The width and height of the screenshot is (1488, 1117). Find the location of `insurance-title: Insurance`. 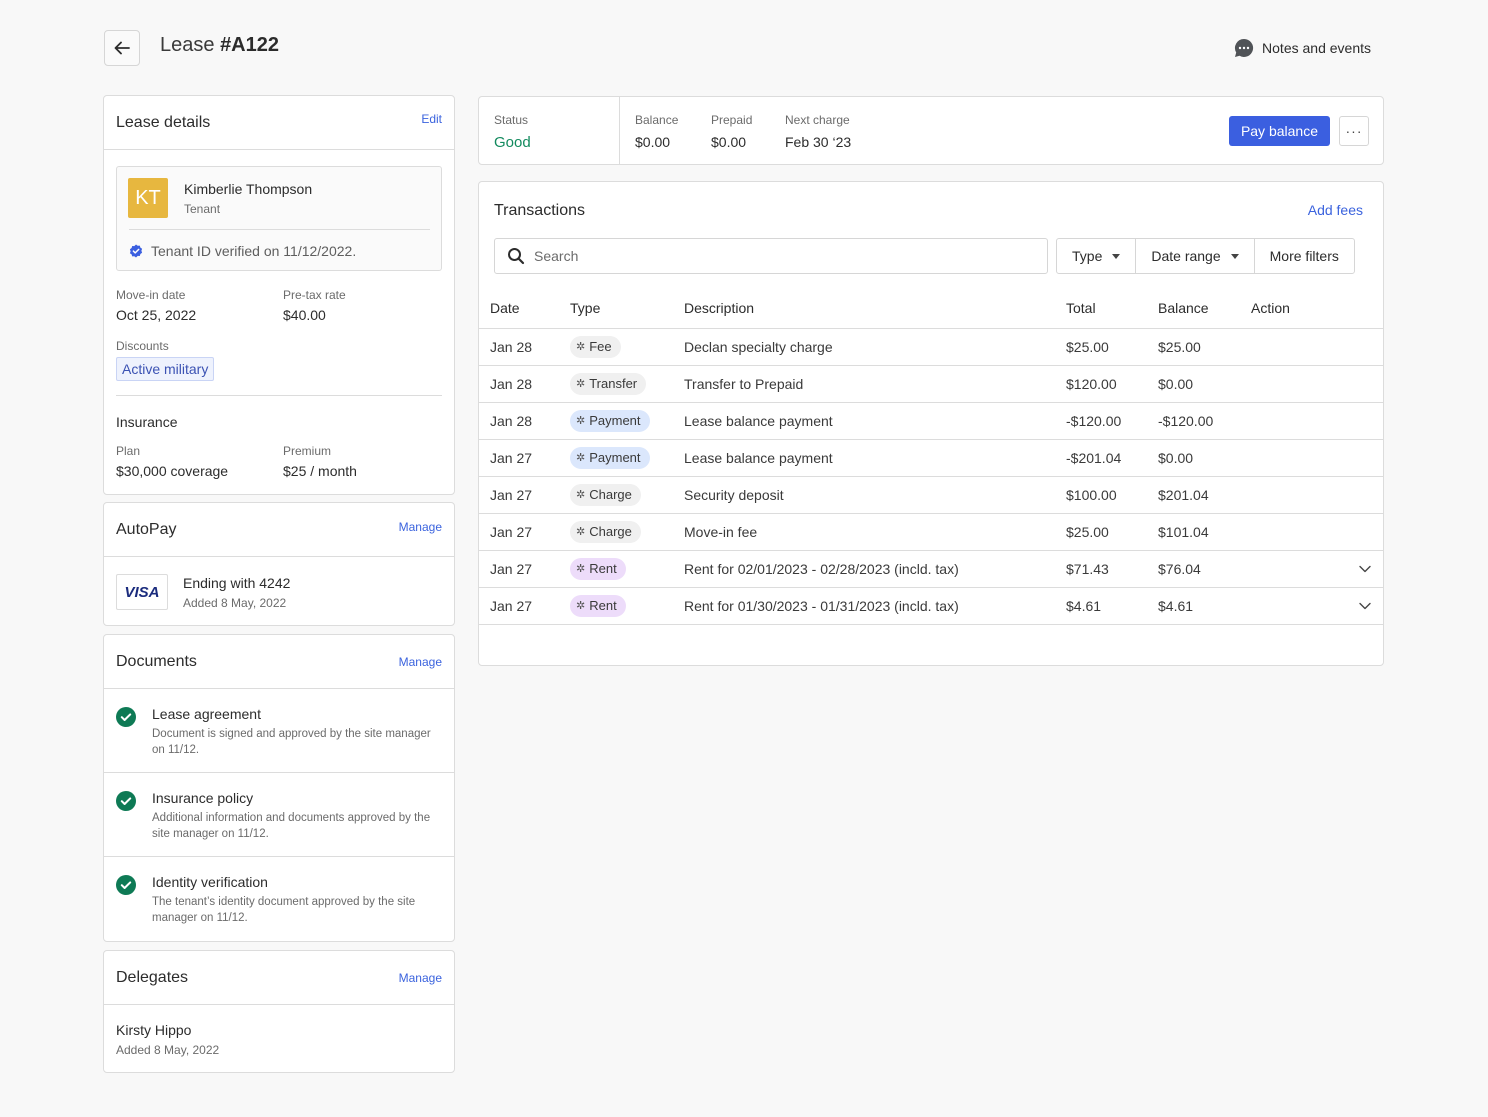

insurance-title: Insurance is located at coordinates (147, 422).